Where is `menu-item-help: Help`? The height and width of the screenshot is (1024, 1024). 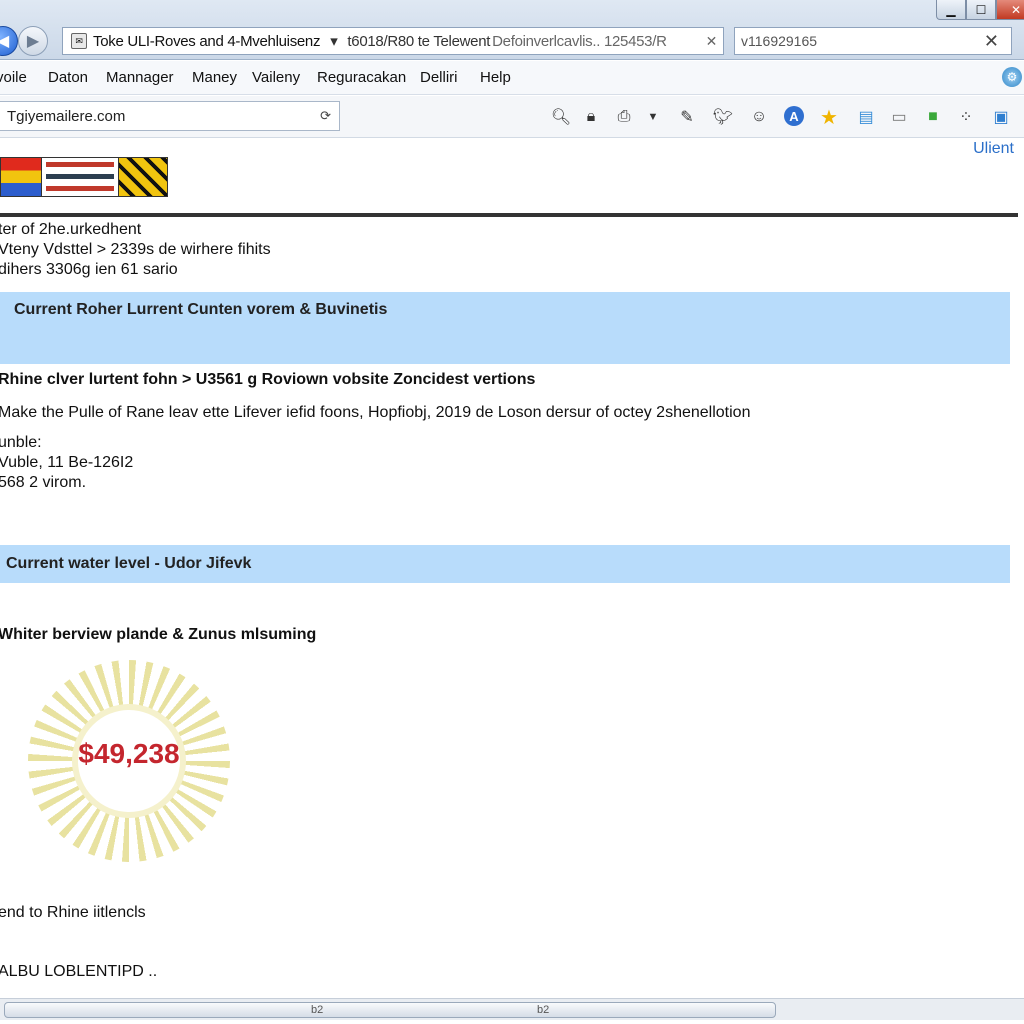 menu-item-help: Help is located at coordinates (495, 77).